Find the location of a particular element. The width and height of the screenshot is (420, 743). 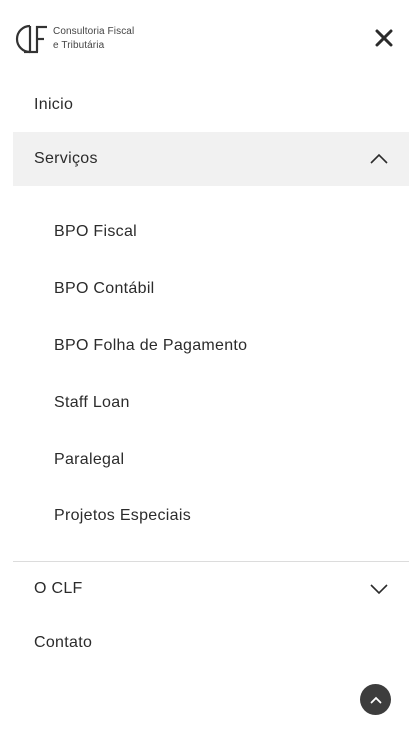

chevron-down-icon is located at coordinates (379, 589).